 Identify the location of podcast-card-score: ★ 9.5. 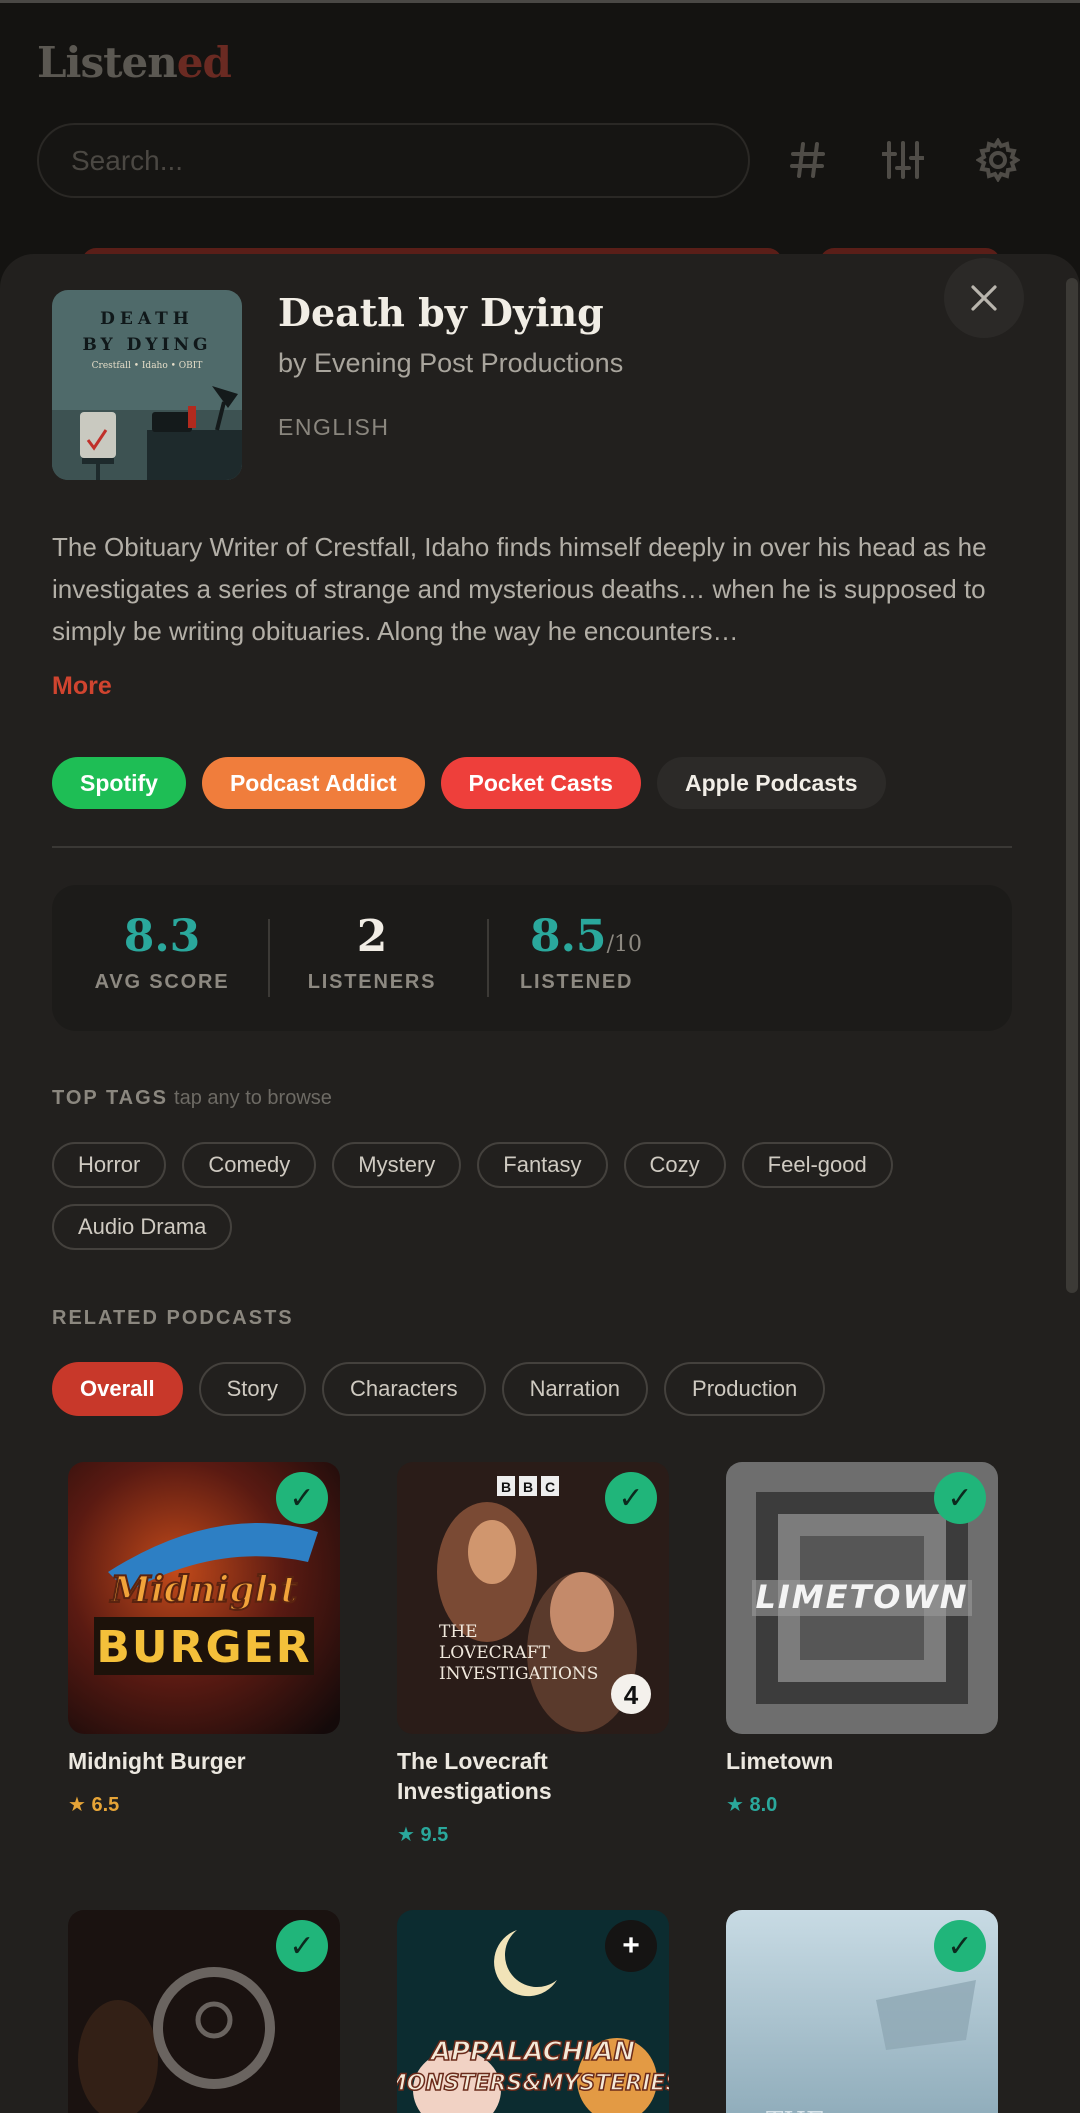
(423, 1835).